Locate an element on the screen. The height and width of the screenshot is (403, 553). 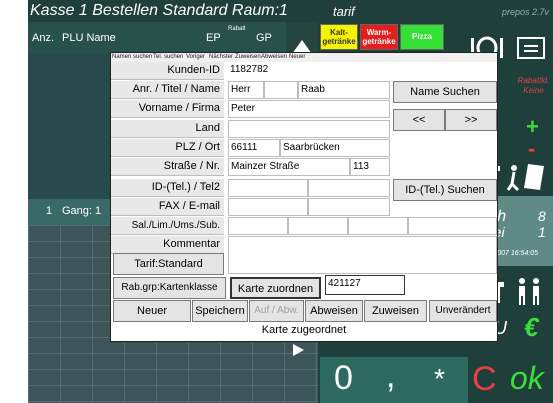
col-ep: EP is located at coordinates (213, 38).